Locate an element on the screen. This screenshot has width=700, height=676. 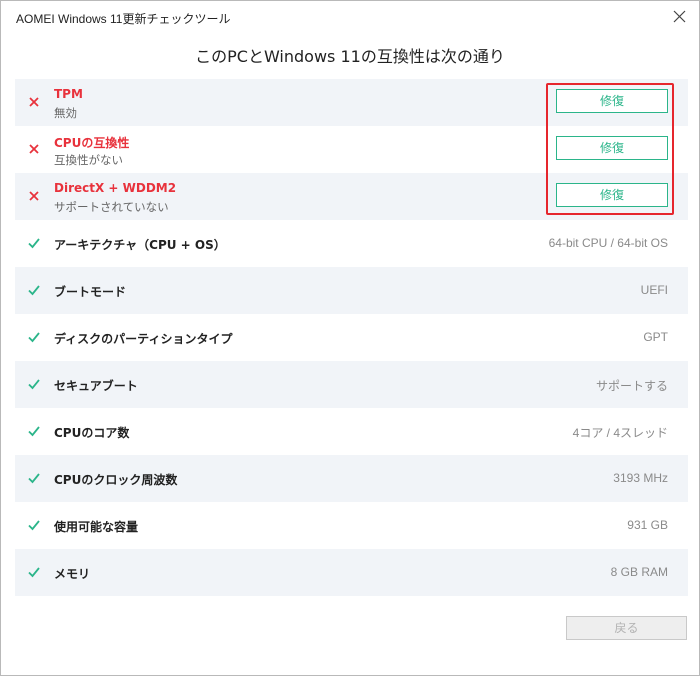
check-label: セキュアブート is located at coordinates (96, 386).